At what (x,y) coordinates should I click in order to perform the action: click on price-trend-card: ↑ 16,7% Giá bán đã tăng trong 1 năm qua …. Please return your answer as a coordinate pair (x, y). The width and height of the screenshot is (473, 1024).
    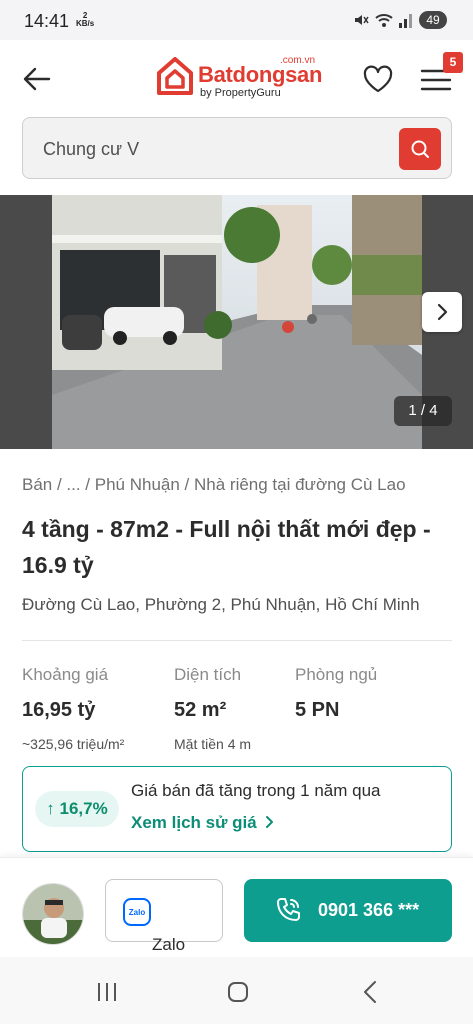
    Looking at the image, I should click on (237, 809).